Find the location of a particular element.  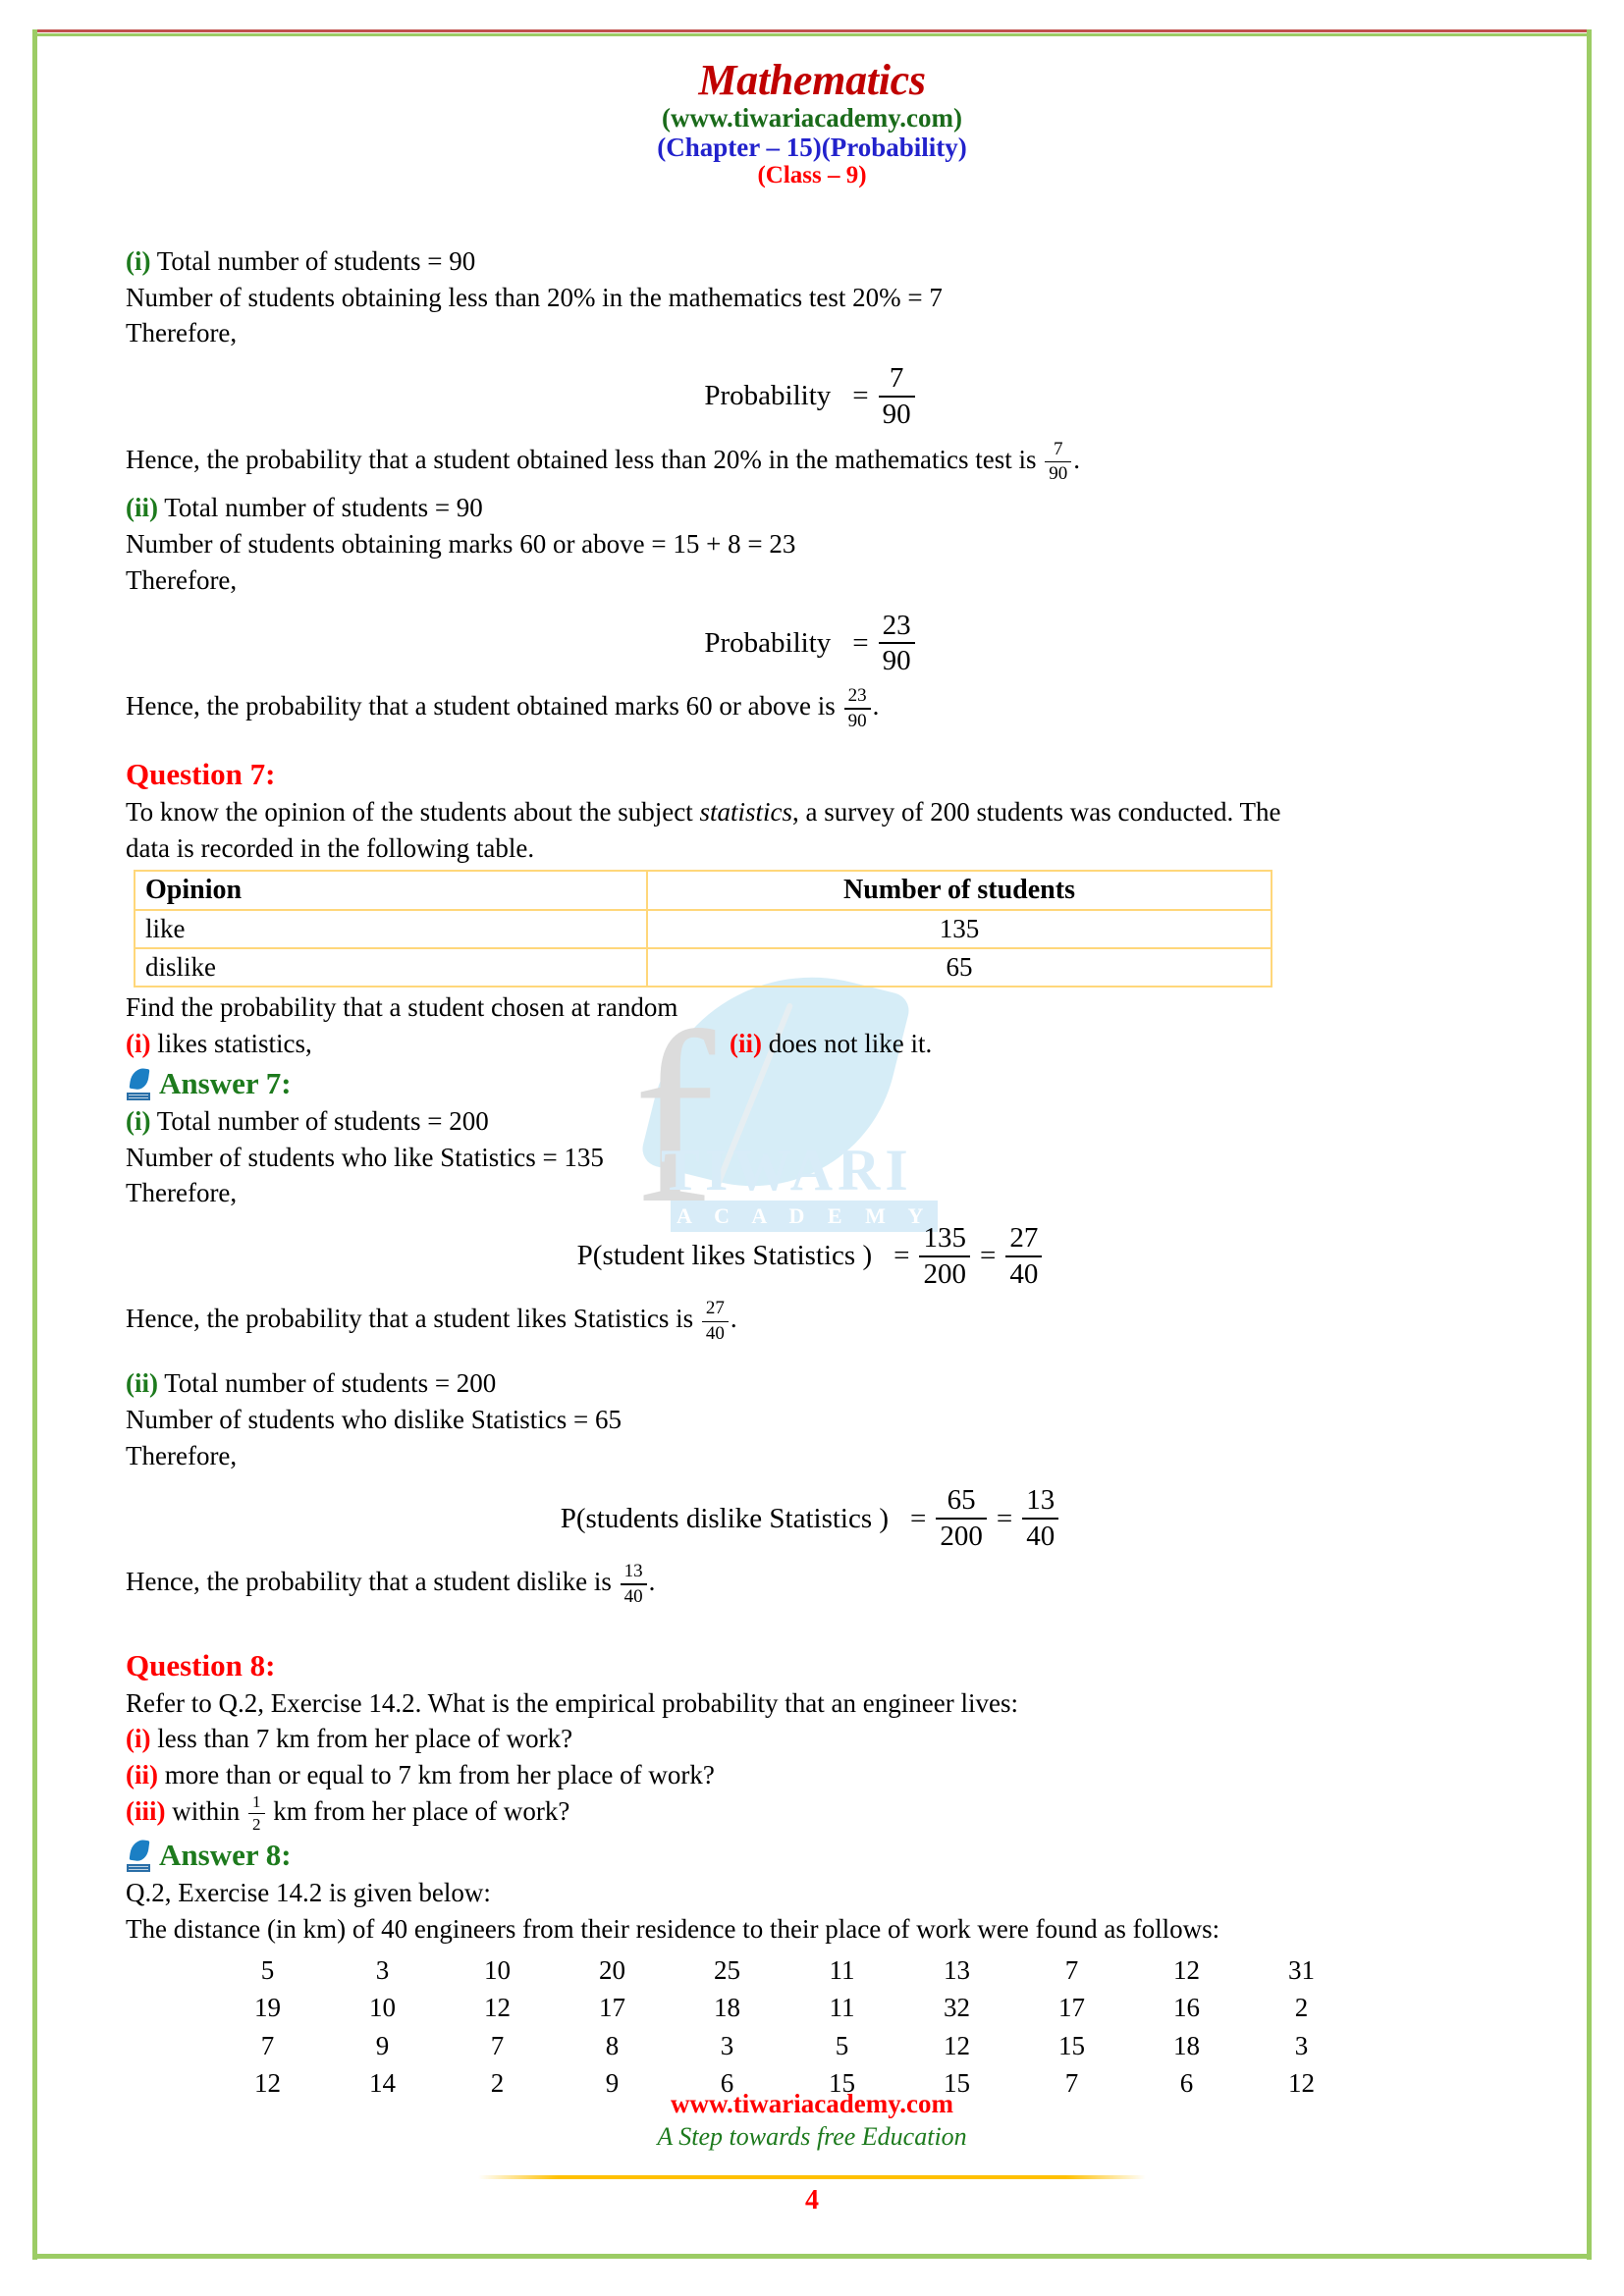

page-bottom-rule is located at coordinates (812, 2257).